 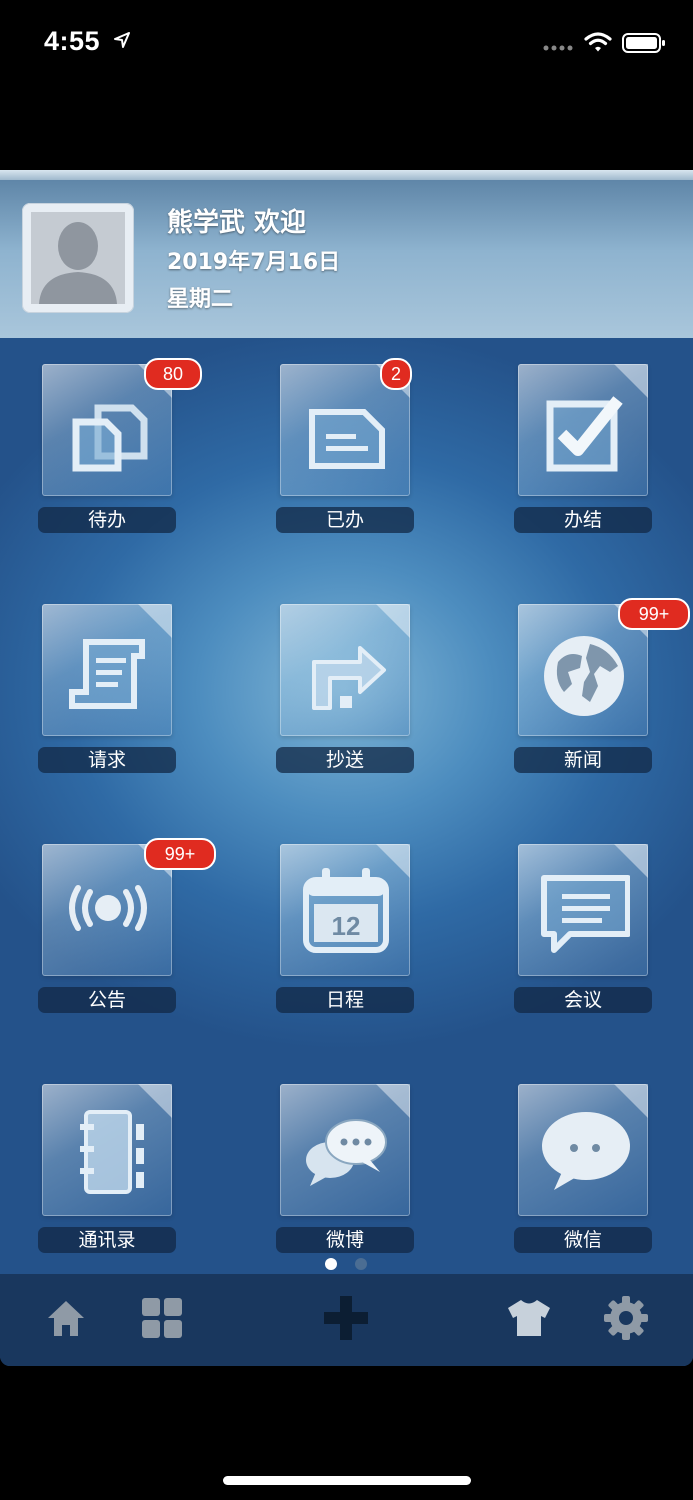 I want to click on tile-label: 微信, so click(x=583, y=1240).